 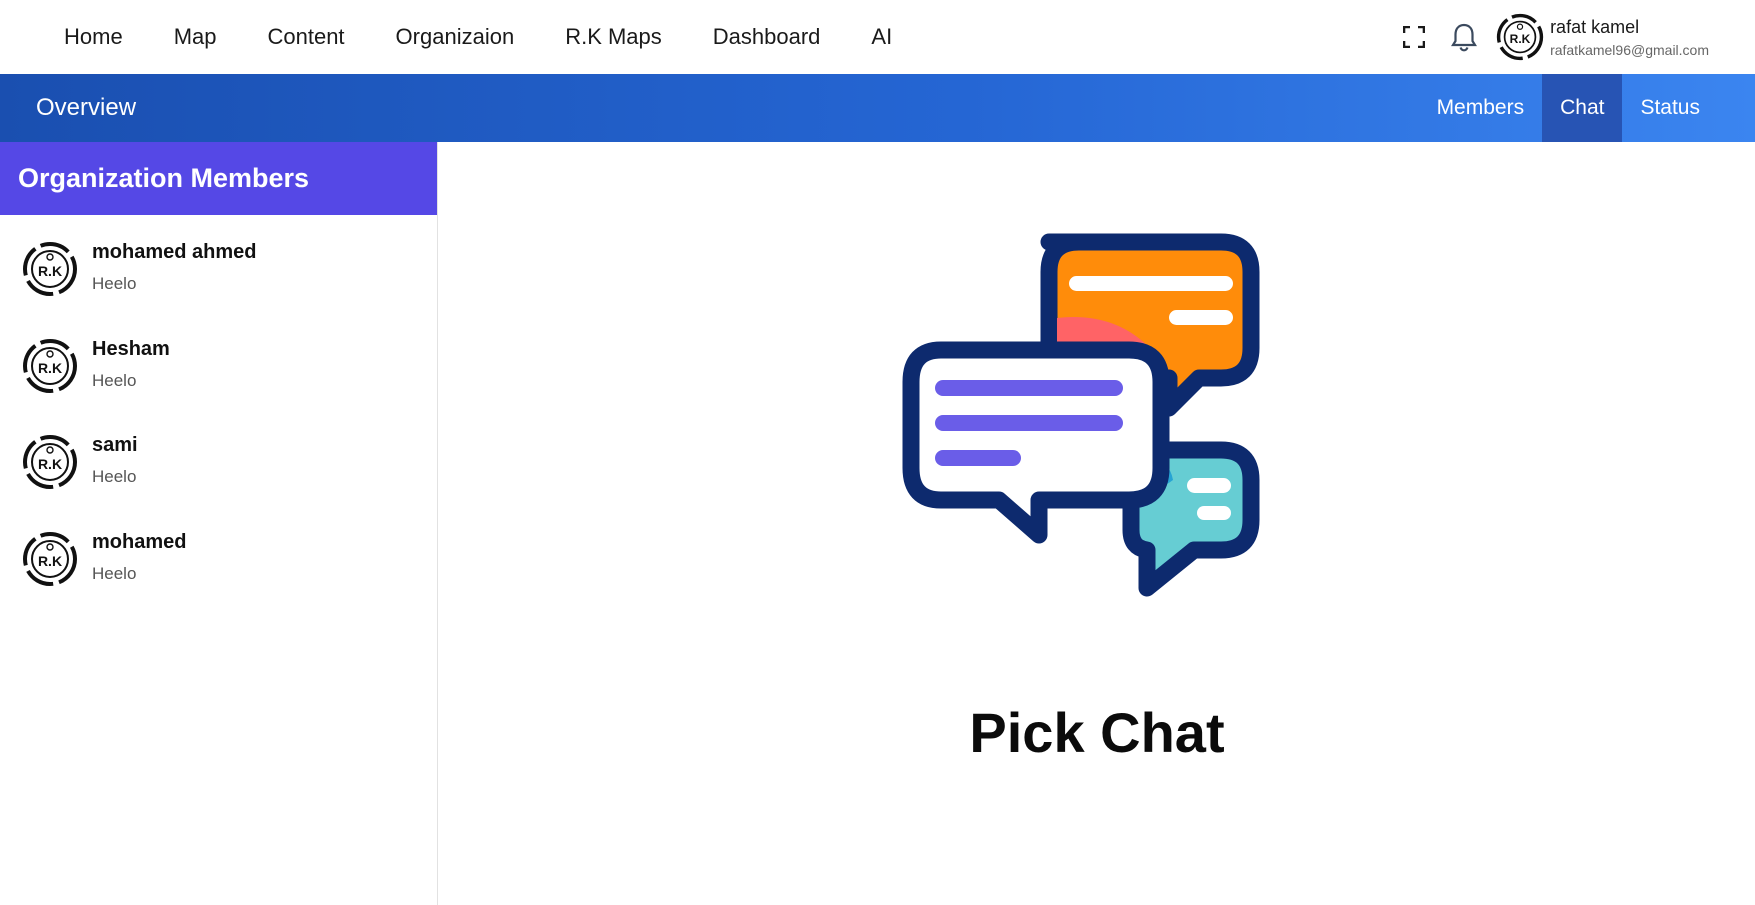 What do you see at coordinates (1629, 37) in the screenshot?
I see `user-info: rafat kamel rafatkamel96@gmail.com` at bounding box center [1629, 37].